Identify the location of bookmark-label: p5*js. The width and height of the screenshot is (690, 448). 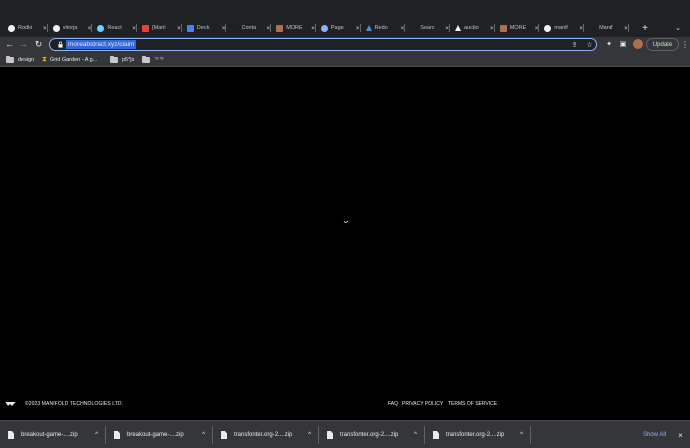
(128, 59).